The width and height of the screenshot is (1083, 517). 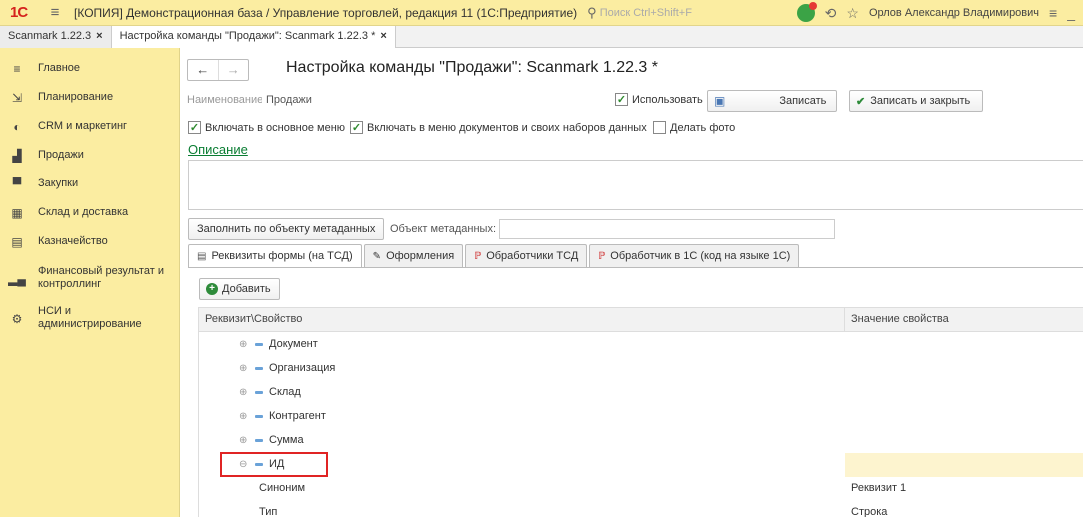 What do you see at coordinates (40, 69) in the screenshot?
I see `sidebar-item-main: ≡ Главное` at bounding box center [40, 69].